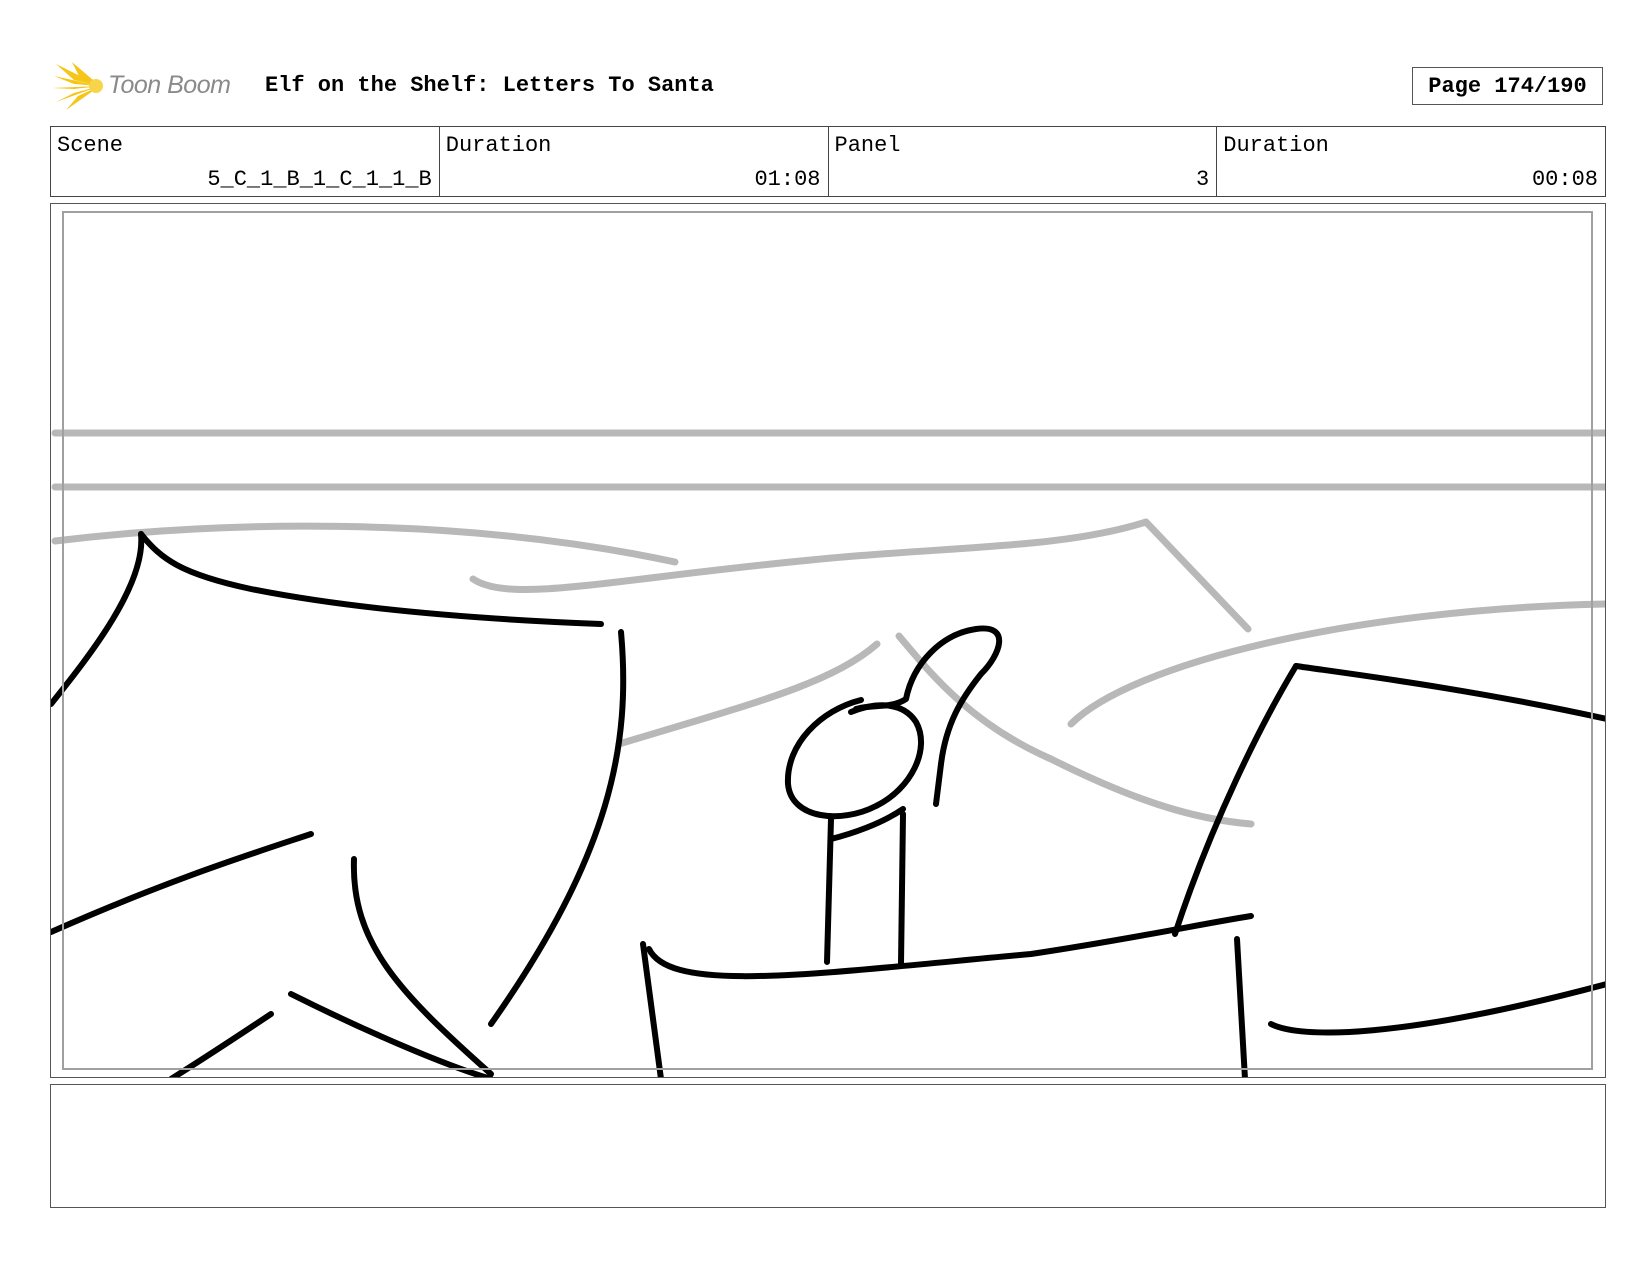  What do you see at coordinates (634, 161) in the screenshot?
I see `scene-duration-cell: Duration 01:08` at bounding box center [634, 161].